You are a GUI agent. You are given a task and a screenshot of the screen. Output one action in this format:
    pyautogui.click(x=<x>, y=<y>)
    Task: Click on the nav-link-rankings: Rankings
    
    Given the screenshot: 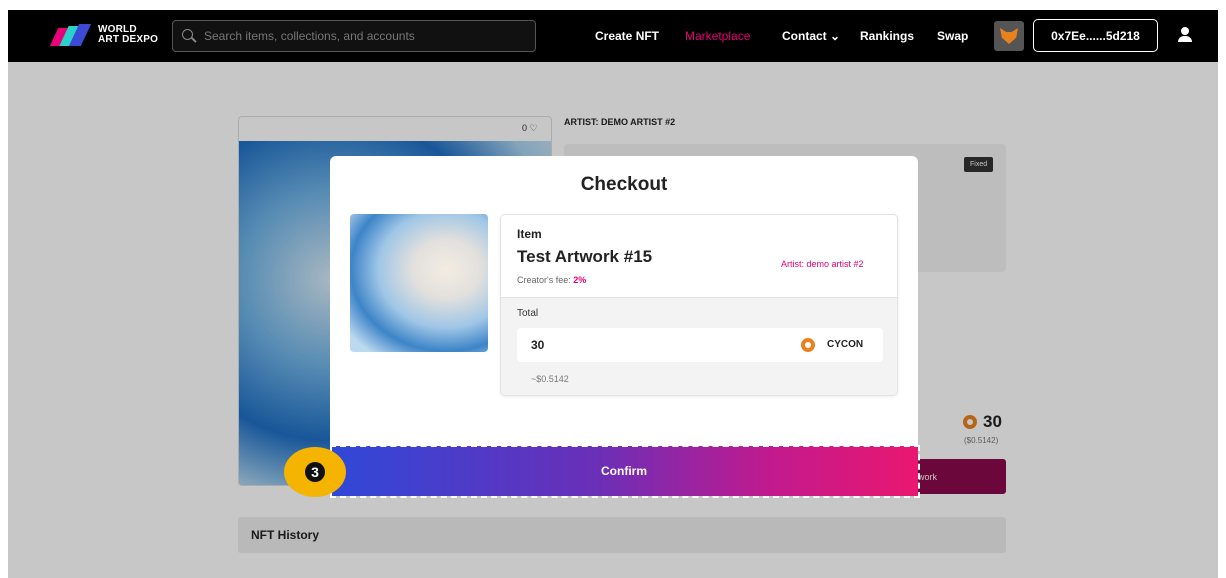 What is the action you would take?
    pyautogui.click(x=887, y=36)
    